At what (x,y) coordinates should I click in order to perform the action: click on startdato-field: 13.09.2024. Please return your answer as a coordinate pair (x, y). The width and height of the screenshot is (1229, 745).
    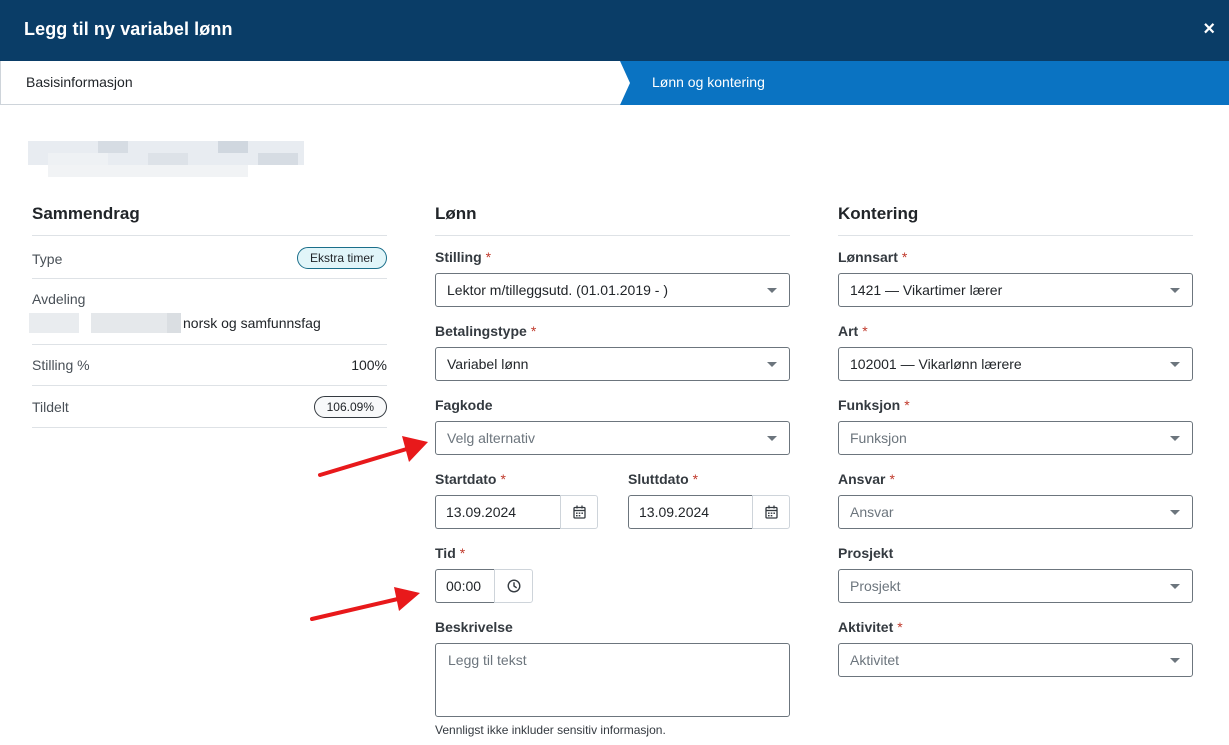
    Looking at the image, I should click on (516, 512).